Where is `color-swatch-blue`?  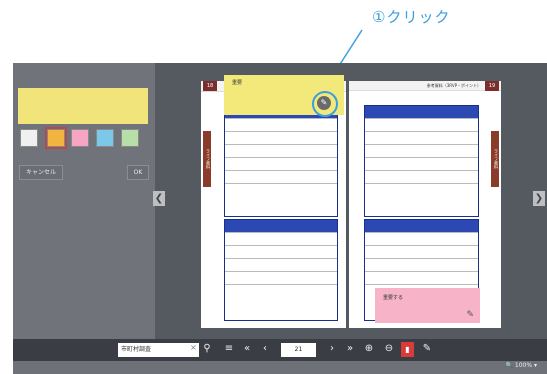
color-swatch-blue is located at coordinates (105, 138).